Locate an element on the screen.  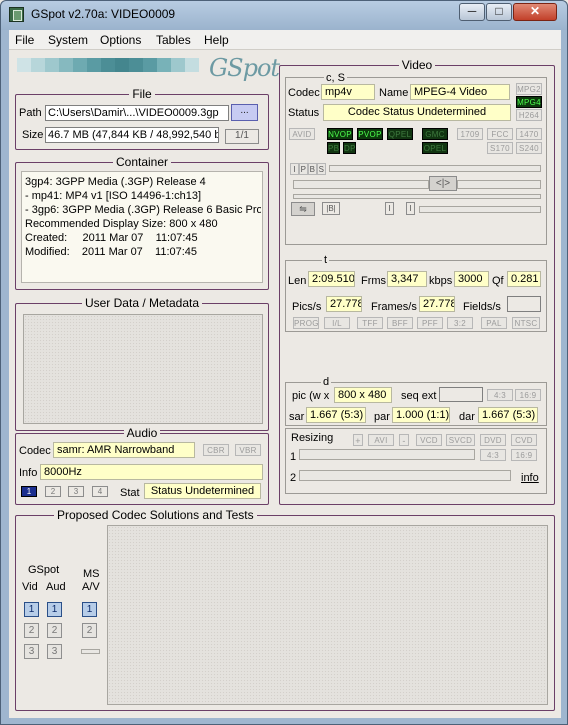
len-field: 2:09.510 is located at coordinates (331, 279).